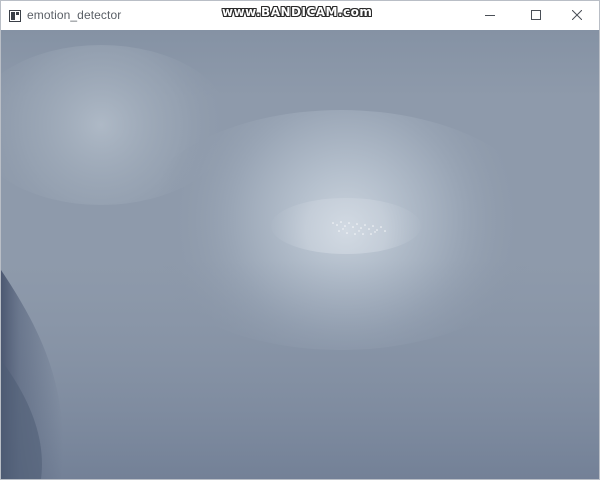  I want to click on app-icon, so click(15, 15).